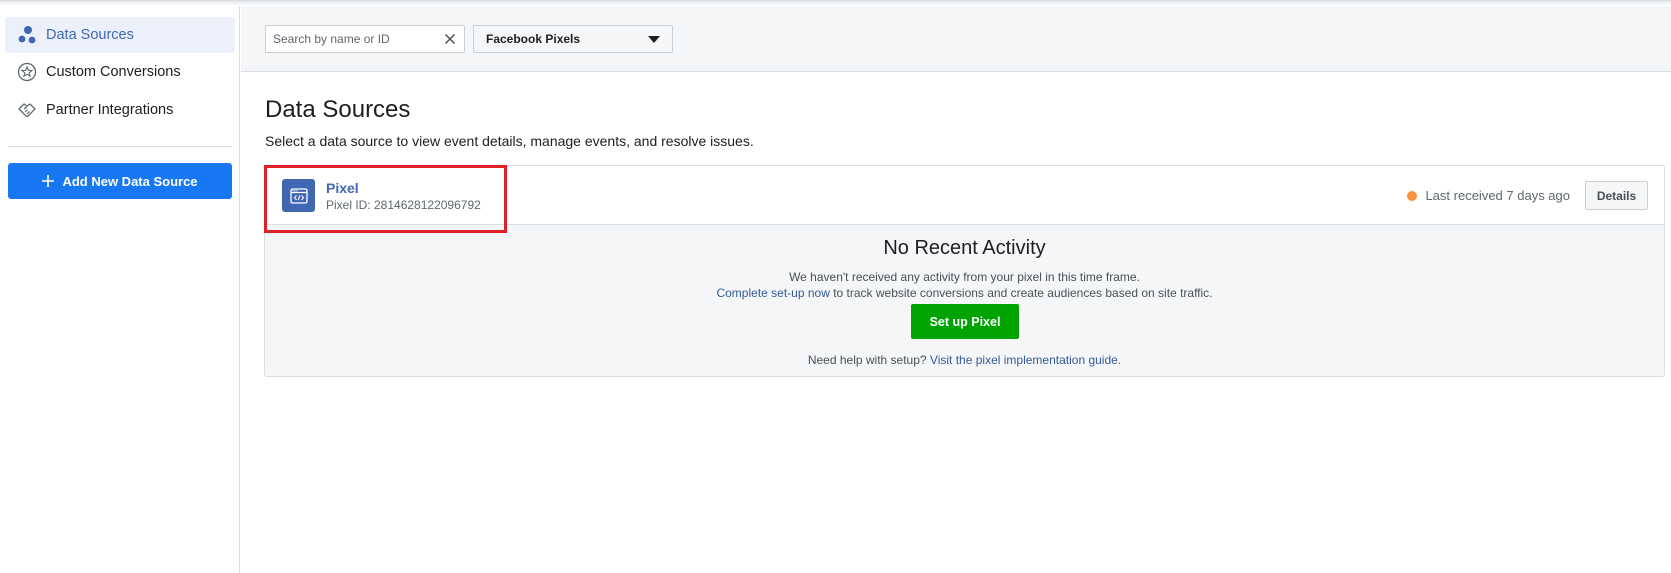 This screenshot has height=573, width=1671. What do you see at coordinates (772, 293) in the screenshot?
I see `complete-setup-link: Complete set-up now` at bounding box center [772, 293].